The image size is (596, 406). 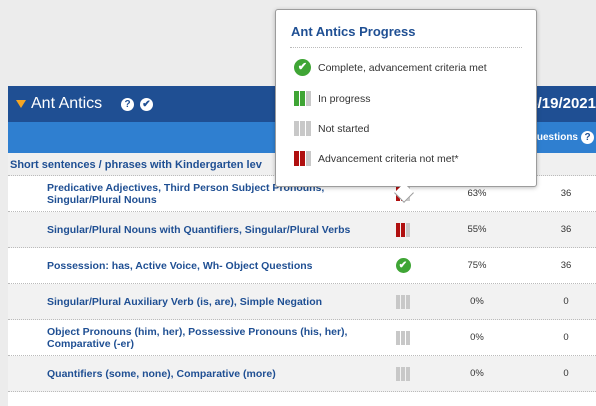 What do you see at coordinates (302, 158) in the screenshot?
I see `not-met-bars-icon` at bounding box center [302, 158].